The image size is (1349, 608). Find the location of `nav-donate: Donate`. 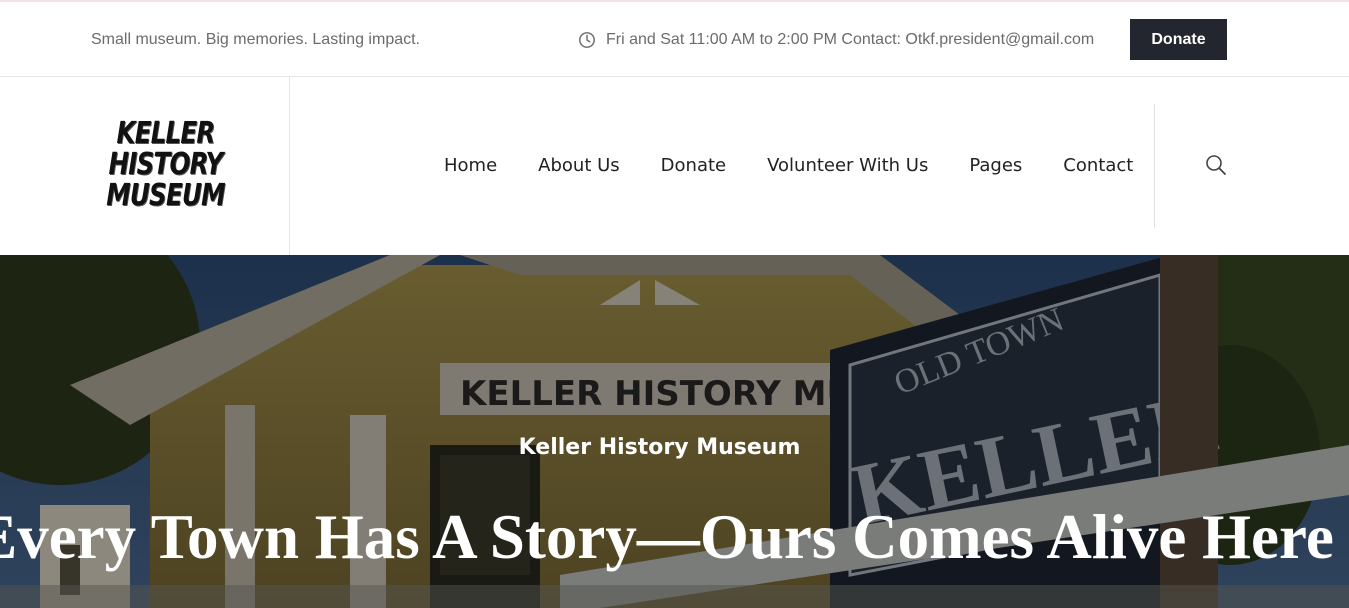

nav-donate: Donate is located at coordinates (693, 165).